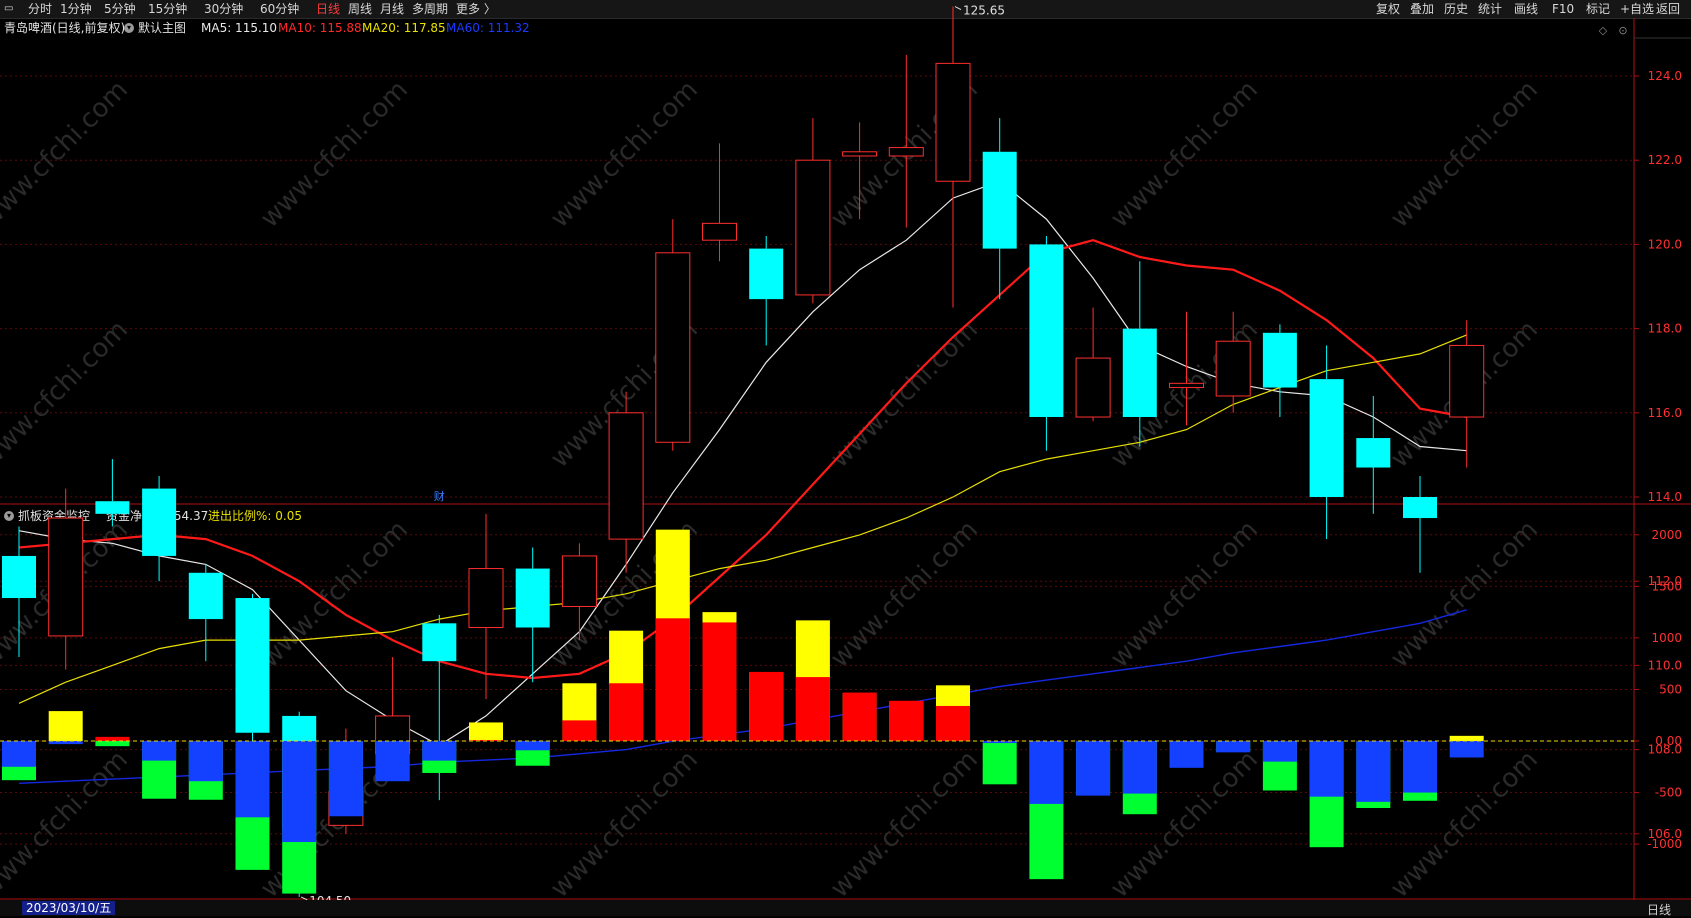  I want to click on price-tick-label-2: 120.0, so click(1665, 244).